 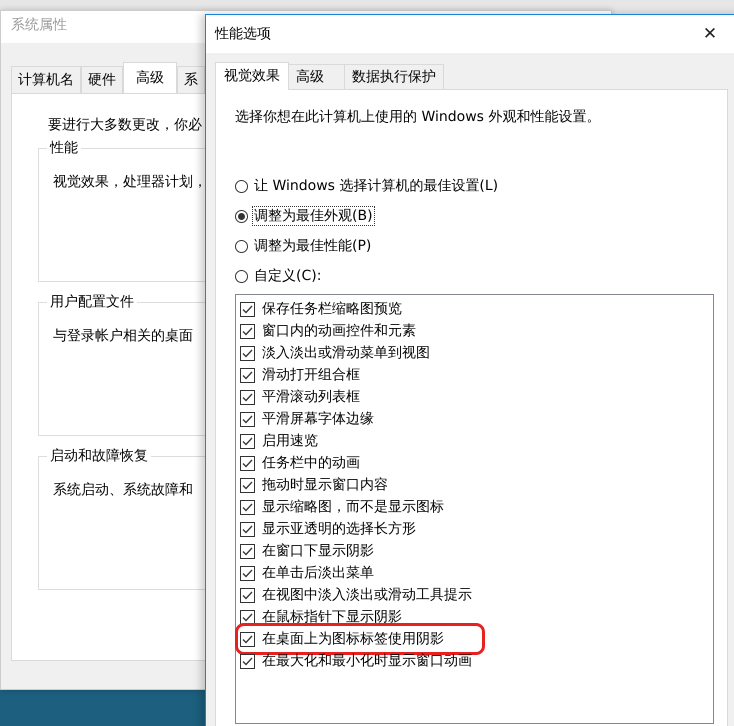 I want to click on radio-label: 让 Windows 选择计算机的最佳设置(L), so click(x=376, y=186).